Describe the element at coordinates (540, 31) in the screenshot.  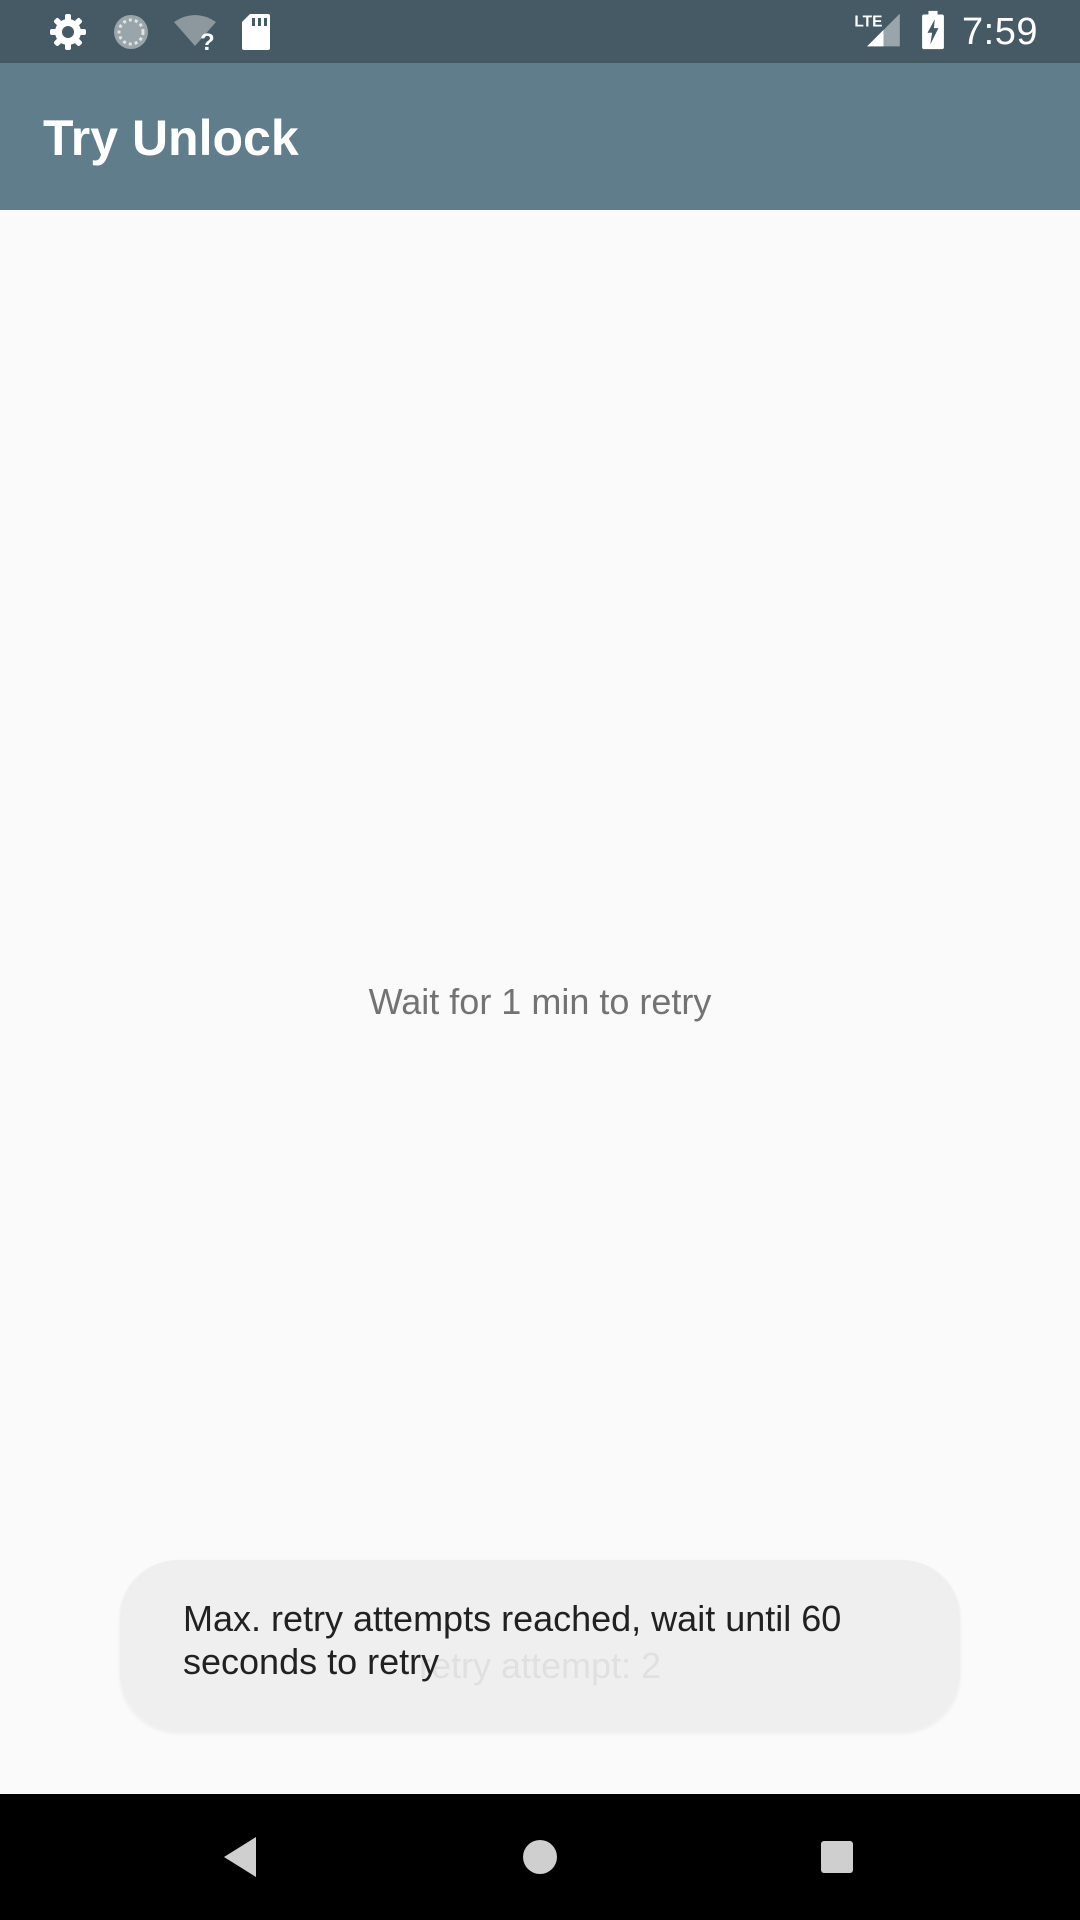
I see `status-bar: ? LTE 7:59` at that location.